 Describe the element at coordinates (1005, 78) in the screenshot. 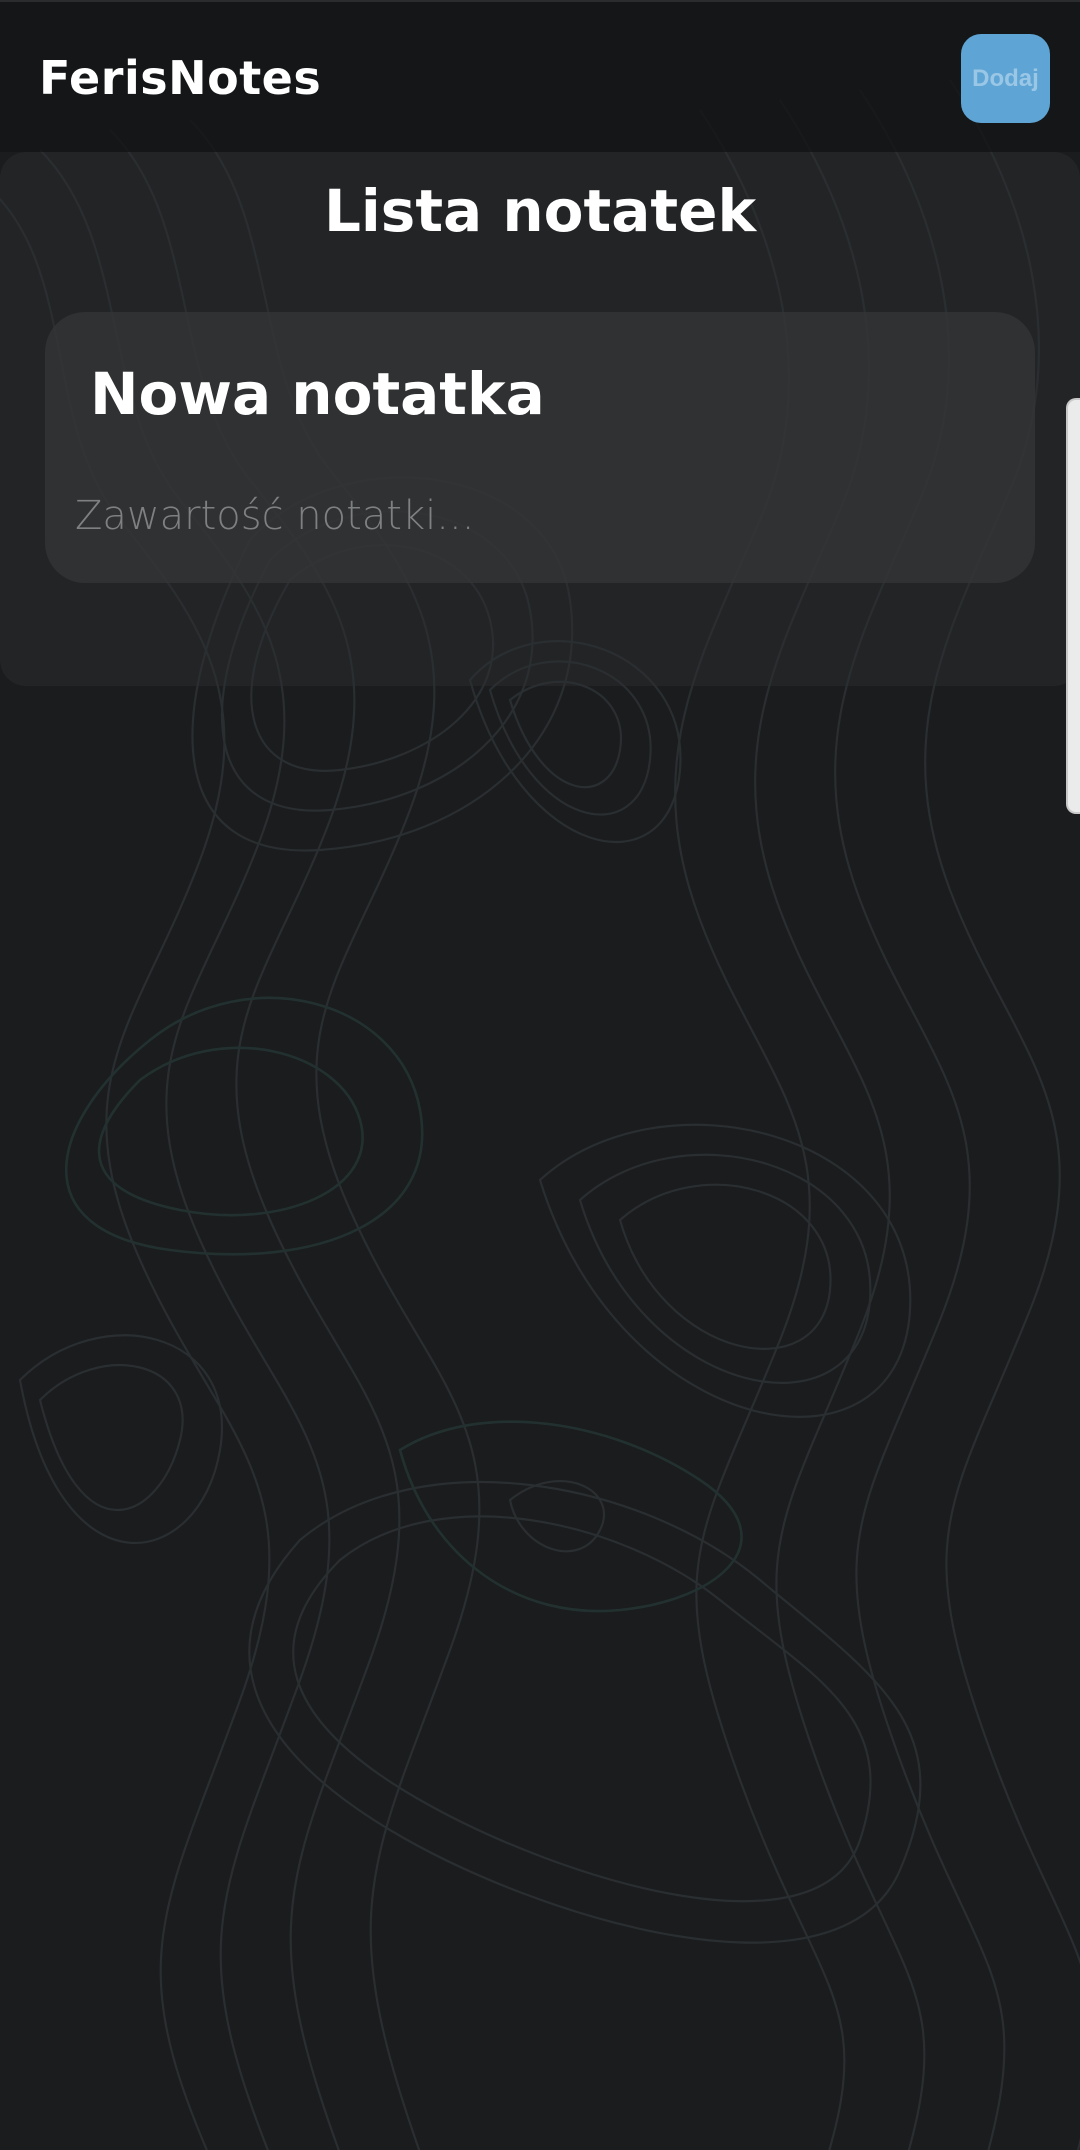

I see `add-note-button: Dodaj` at that location.